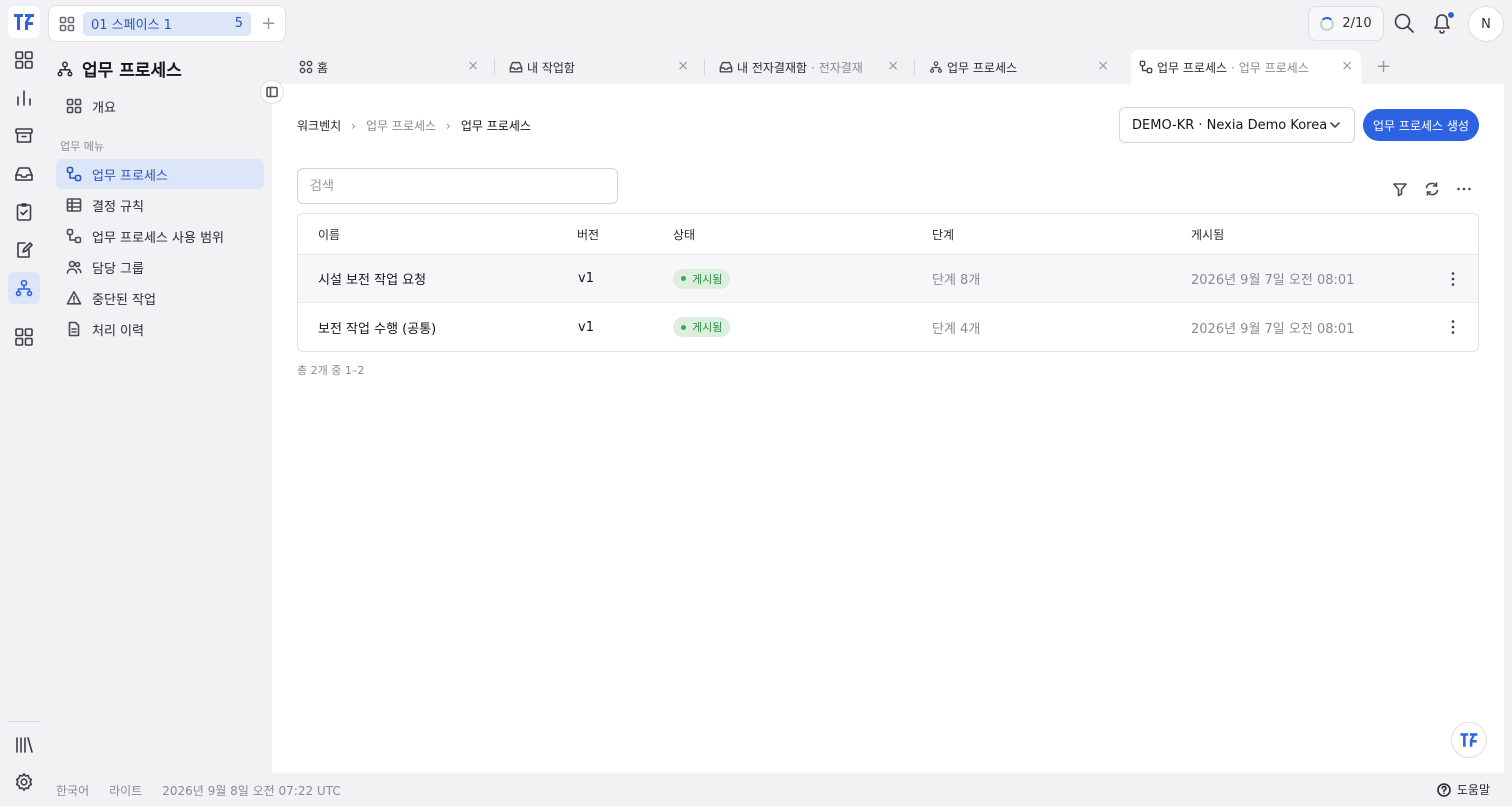 This screenshot has height=806, width=1512. Describe the element at coordinates (888, 234) in the screenshot. I see `table-header: 이름 버전 상태 단계 게시됨` at that location.